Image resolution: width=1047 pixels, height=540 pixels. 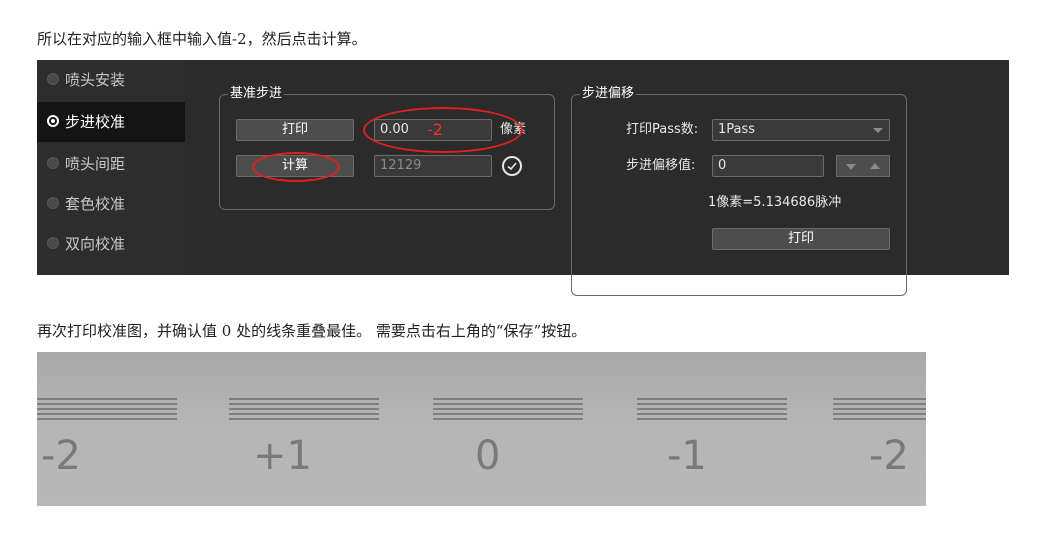 What do you see at coordinates (443, 130) in the screenshot?
I see `annotation-ellipse-input` at bounding box center [443, 130].